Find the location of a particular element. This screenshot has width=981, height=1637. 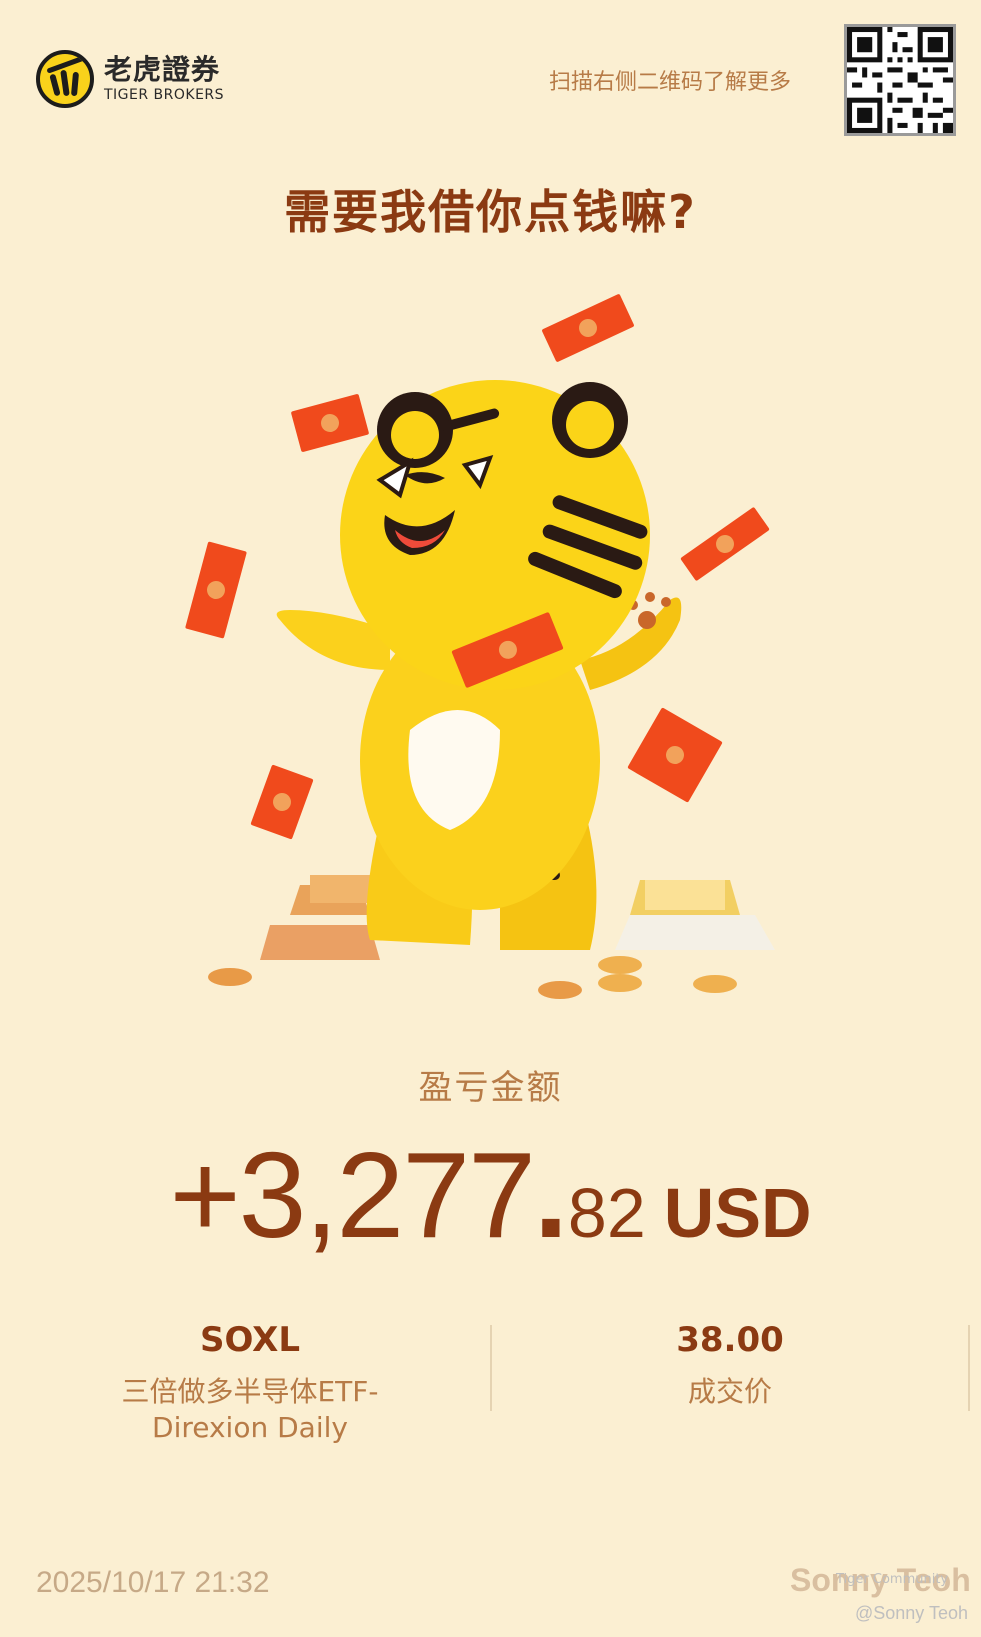

brand-name-cn: 老虎證券 is located at coordinates (162, 69).